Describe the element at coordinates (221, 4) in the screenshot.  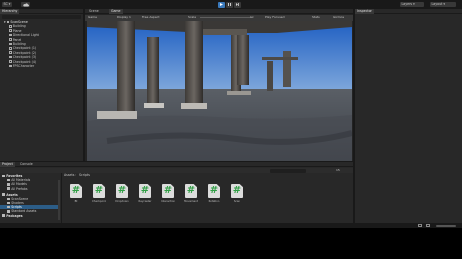
I see `play-button` at that location.